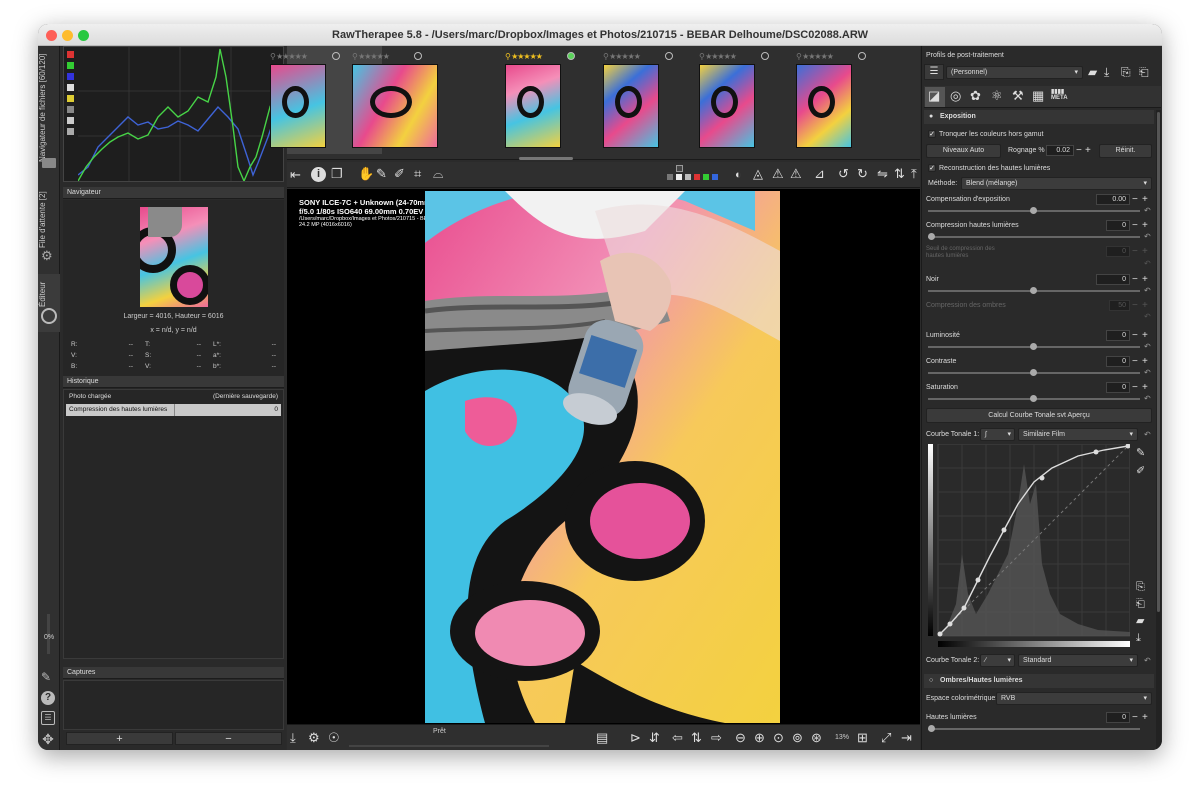 This screenshot has height=800, width=1200. Describe the element at coordinates (366, 174) in the screenshot. I see `hand-tool-icon: ✋` at that location.